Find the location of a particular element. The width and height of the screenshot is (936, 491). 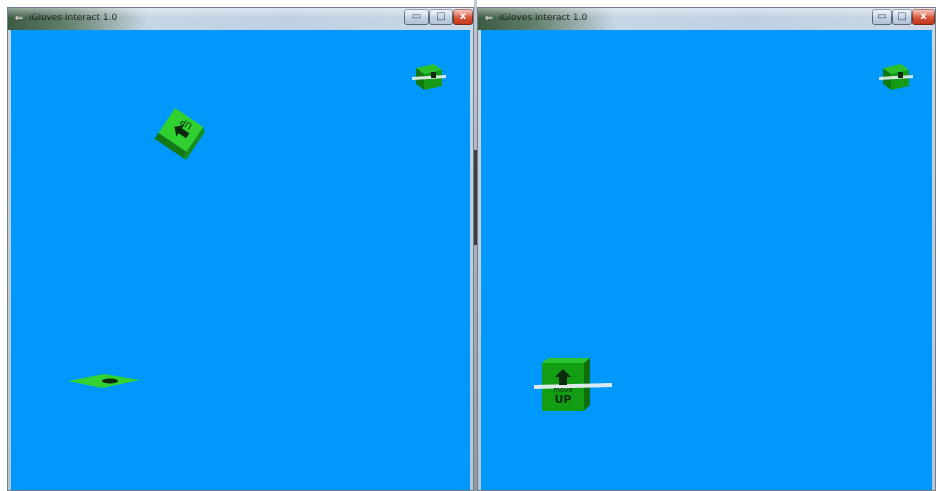

right-window-titlebar: ⇐ iGloves Interact 1.0 ▭ □ x is located at coordinates (706, 19).